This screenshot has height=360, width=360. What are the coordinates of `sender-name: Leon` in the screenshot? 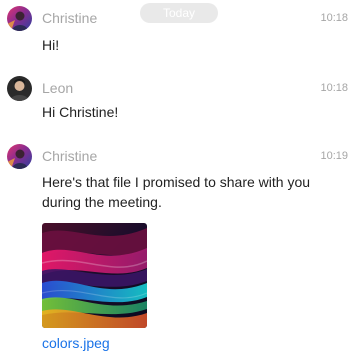 It's located at (58, 88).